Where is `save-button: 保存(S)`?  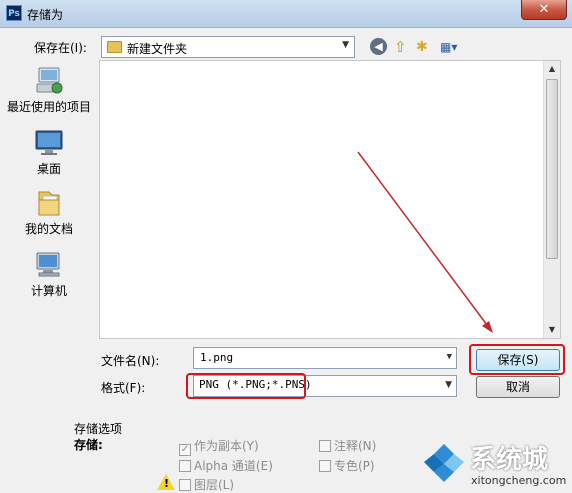
save-button: 保存(S) is located at coordinates (518, 360).